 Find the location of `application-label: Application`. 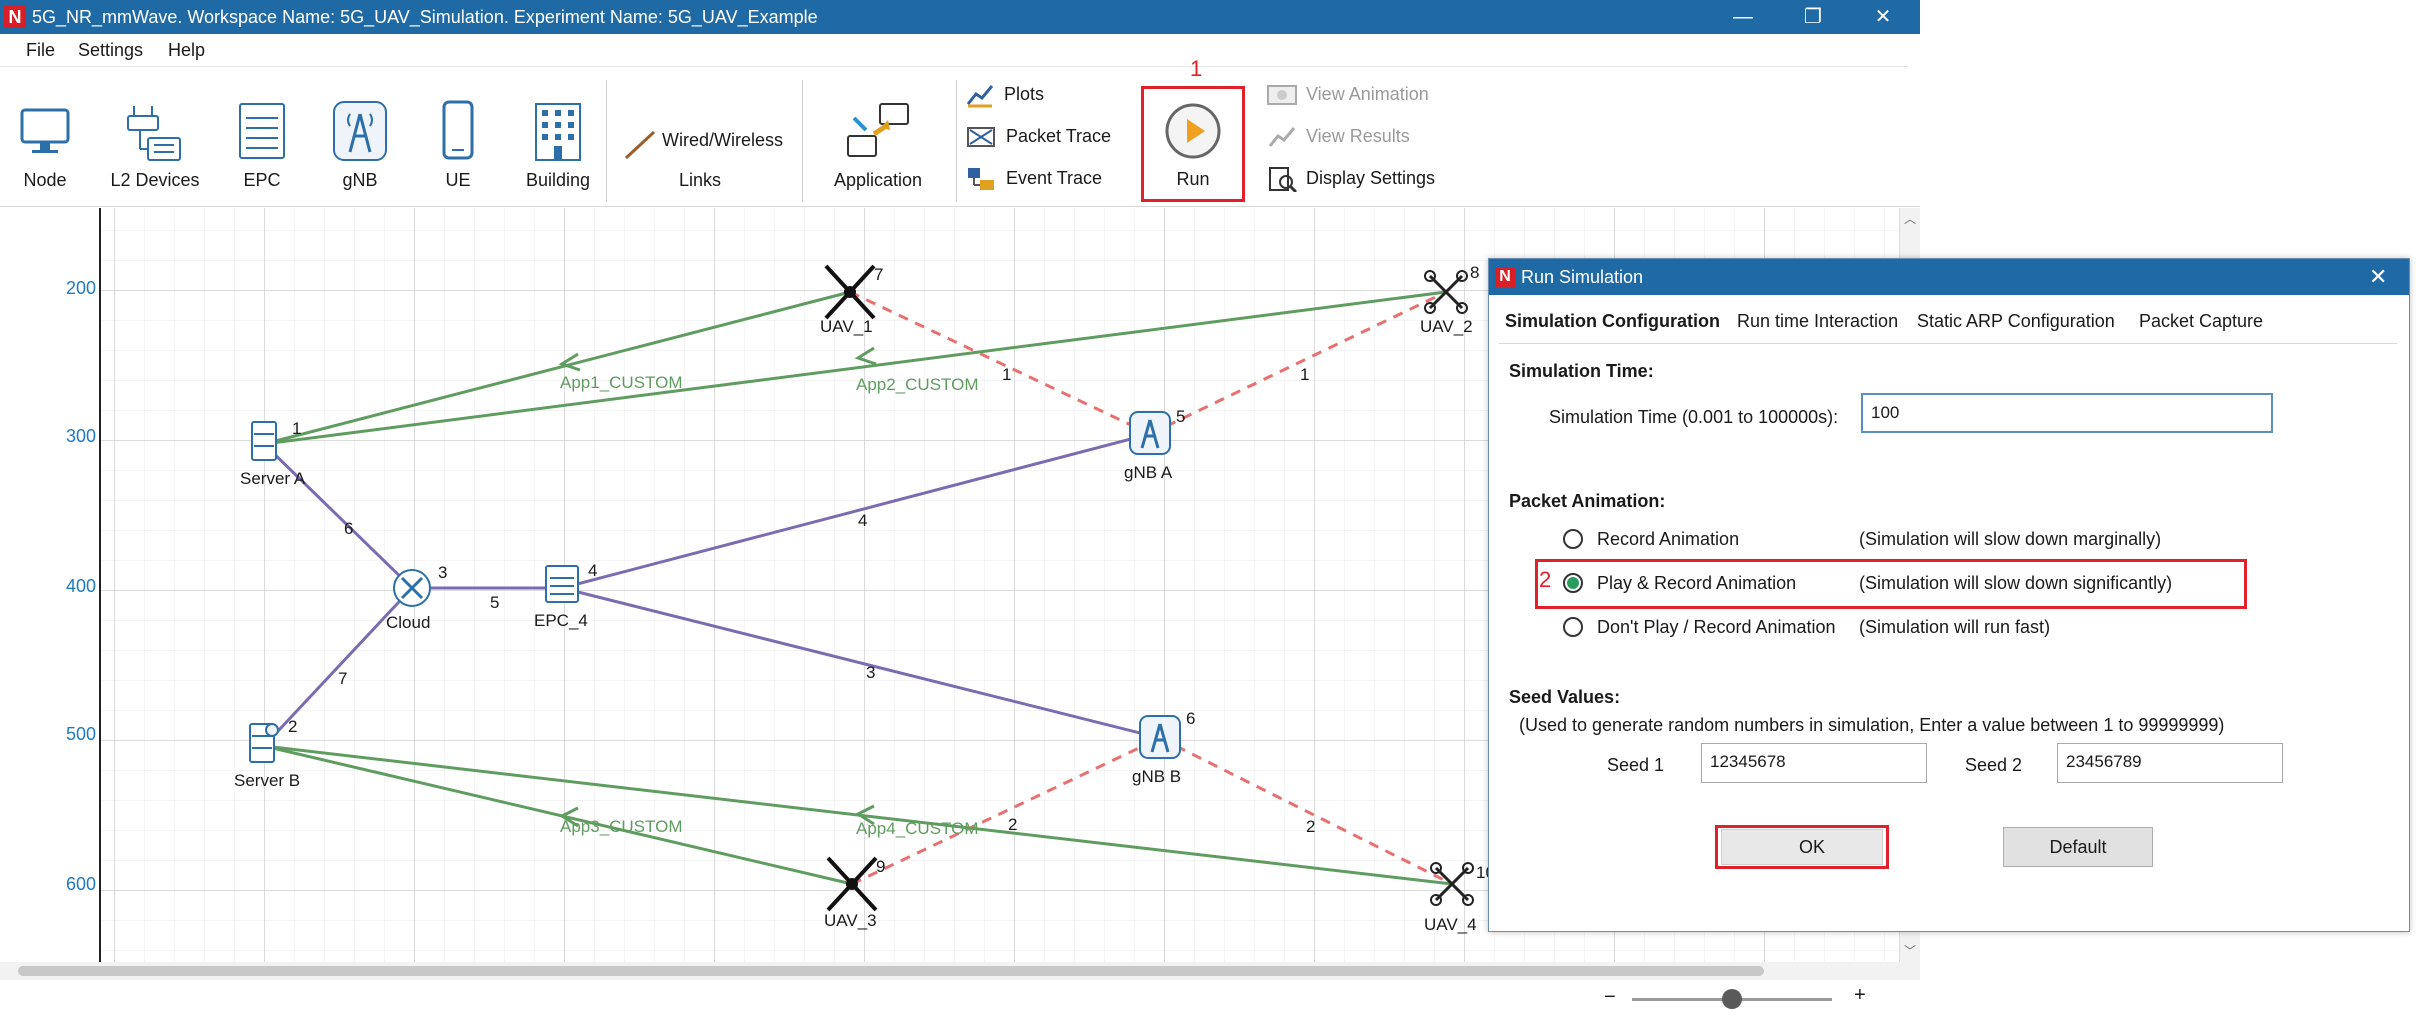

application-label: Application is located at coordinates (878, 180).